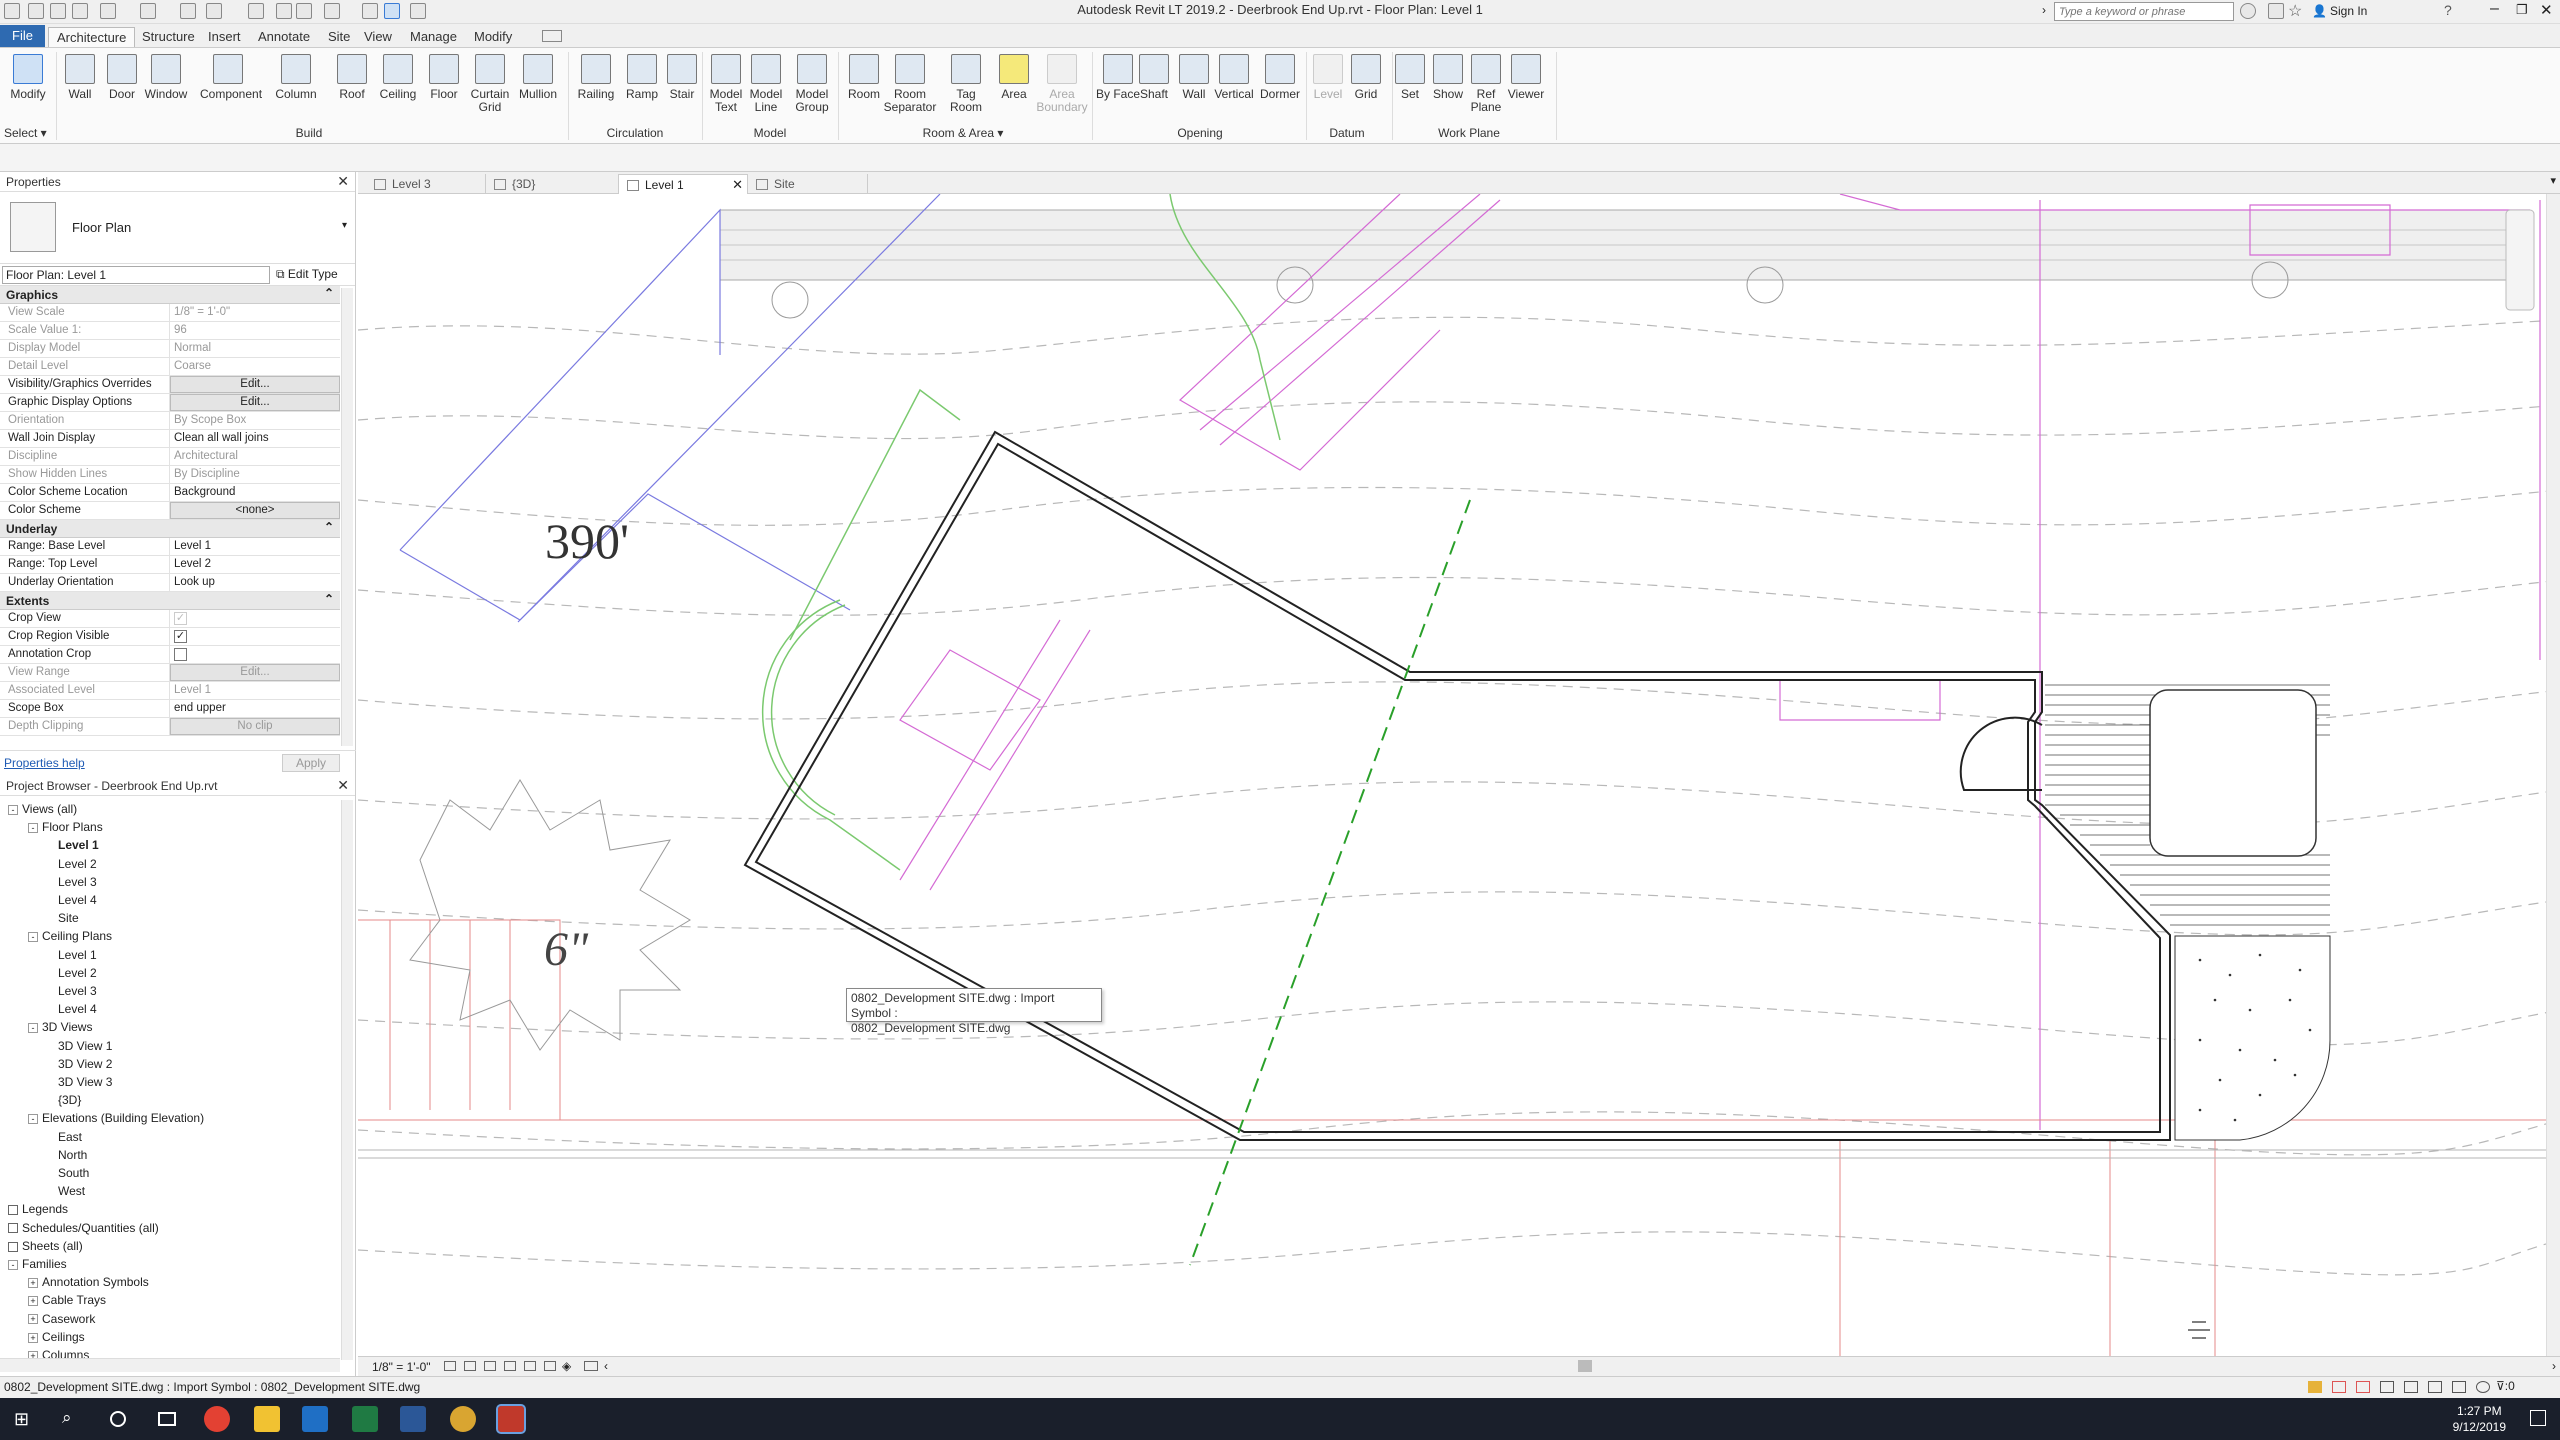  Describe the element at coordinates (77, 864) in the screenshot. I see `browser-tree-item: Level 2` at that location.